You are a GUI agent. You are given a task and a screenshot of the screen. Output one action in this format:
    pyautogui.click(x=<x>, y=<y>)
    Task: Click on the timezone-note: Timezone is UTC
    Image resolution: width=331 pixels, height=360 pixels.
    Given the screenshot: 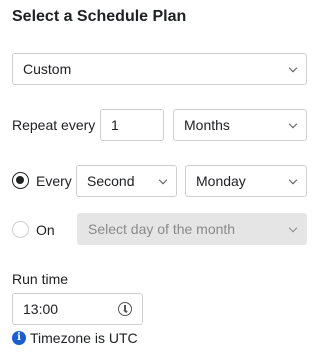 What is the action you would take?
    pyautogui.click(x=84, y=338)
    